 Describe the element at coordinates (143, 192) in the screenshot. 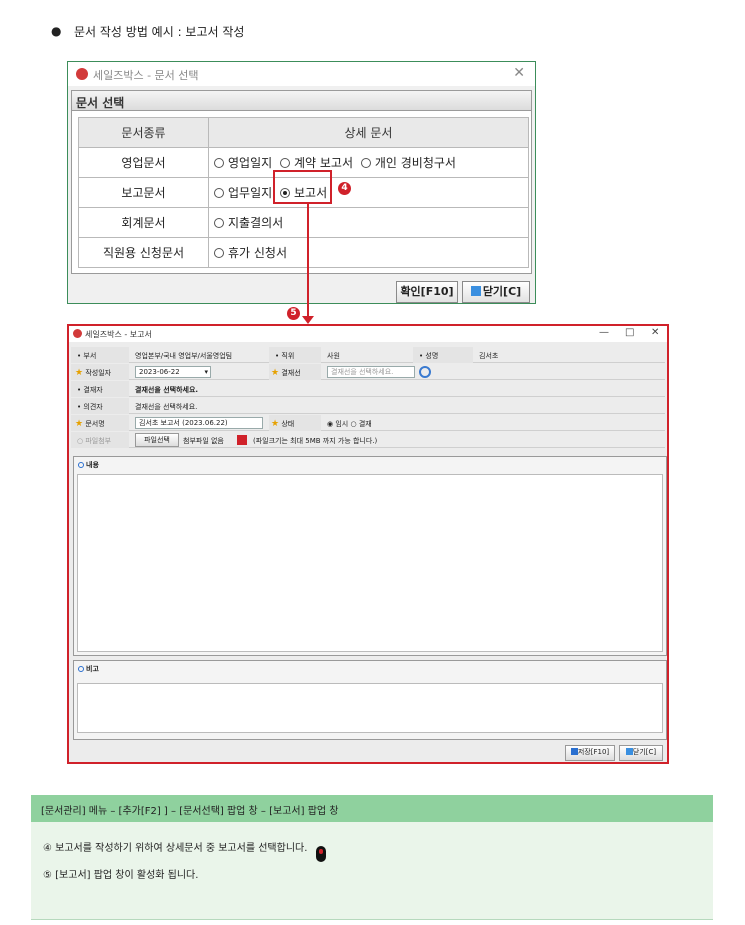

I see `category-cell: 보고문서` at that location.